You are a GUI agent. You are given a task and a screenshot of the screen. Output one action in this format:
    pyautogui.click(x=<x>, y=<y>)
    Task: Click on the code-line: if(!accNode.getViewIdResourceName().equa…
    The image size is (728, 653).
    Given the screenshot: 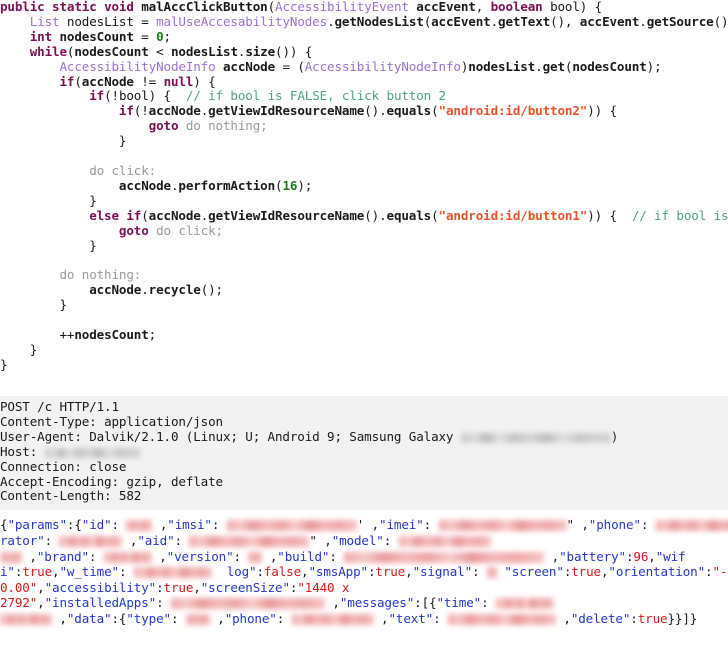 What is the action you would take?
    pyautogui.click(x=367, y=111)
    